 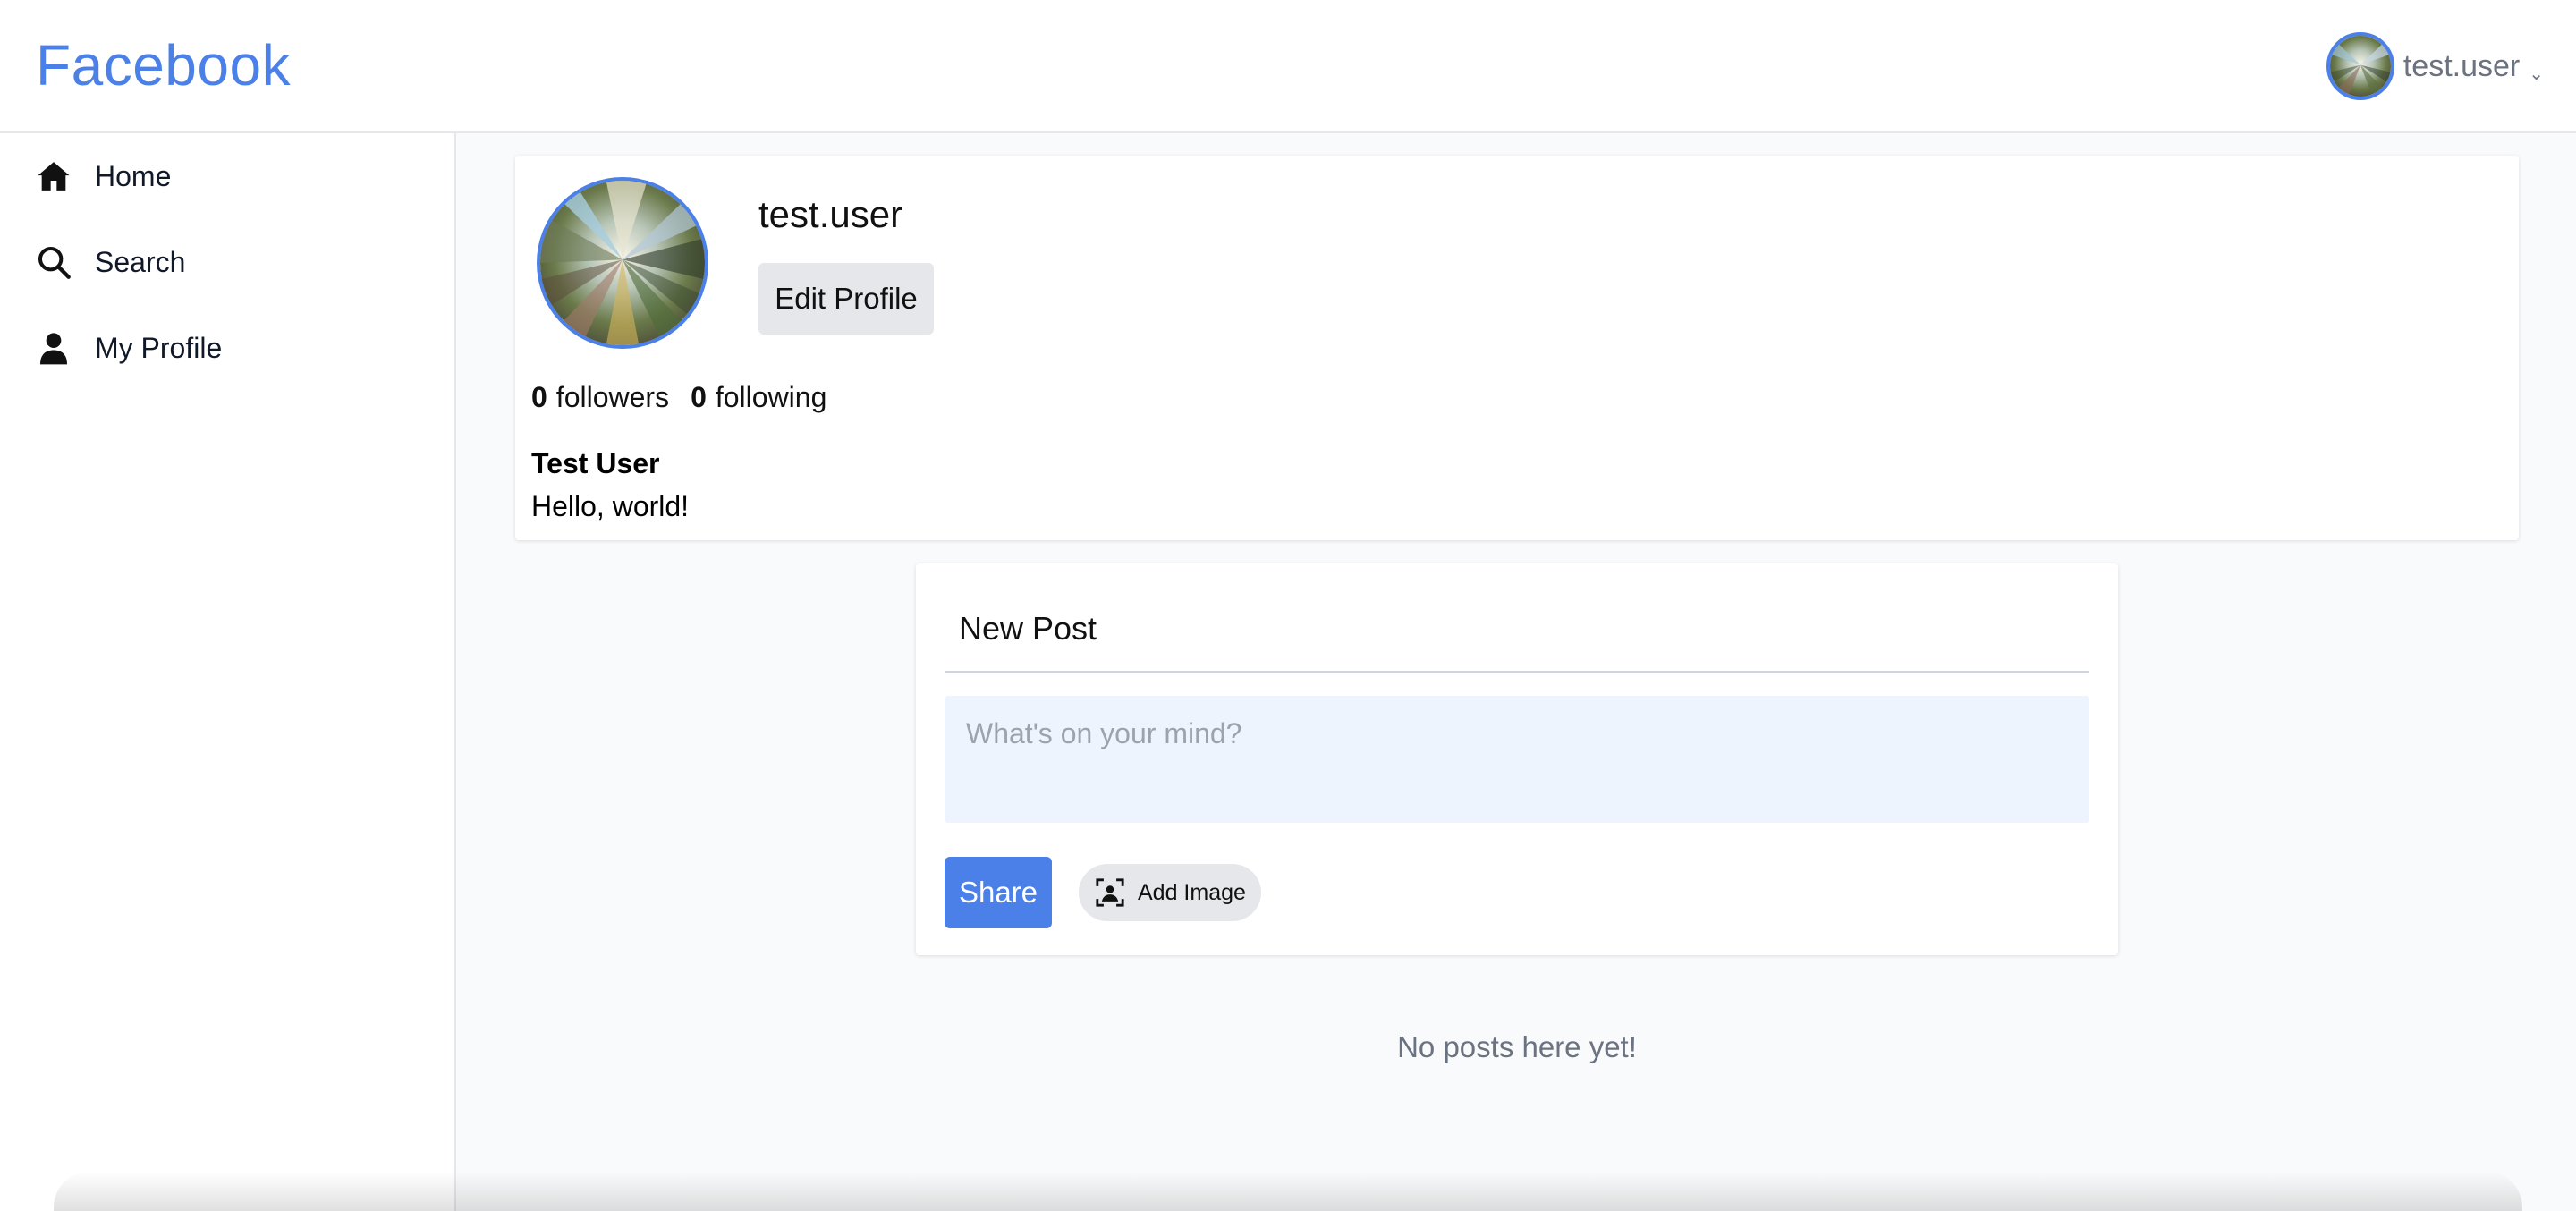 I want to click on following-count: 0, so click(x=699, y=397).